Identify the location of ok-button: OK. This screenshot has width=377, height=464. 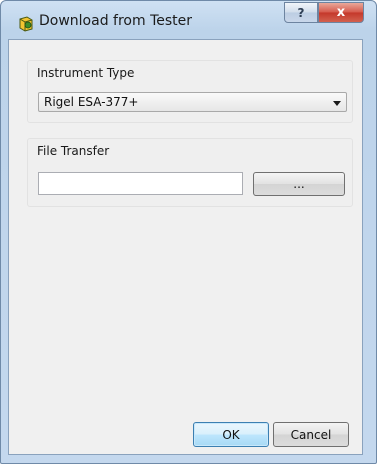
(231, 434).